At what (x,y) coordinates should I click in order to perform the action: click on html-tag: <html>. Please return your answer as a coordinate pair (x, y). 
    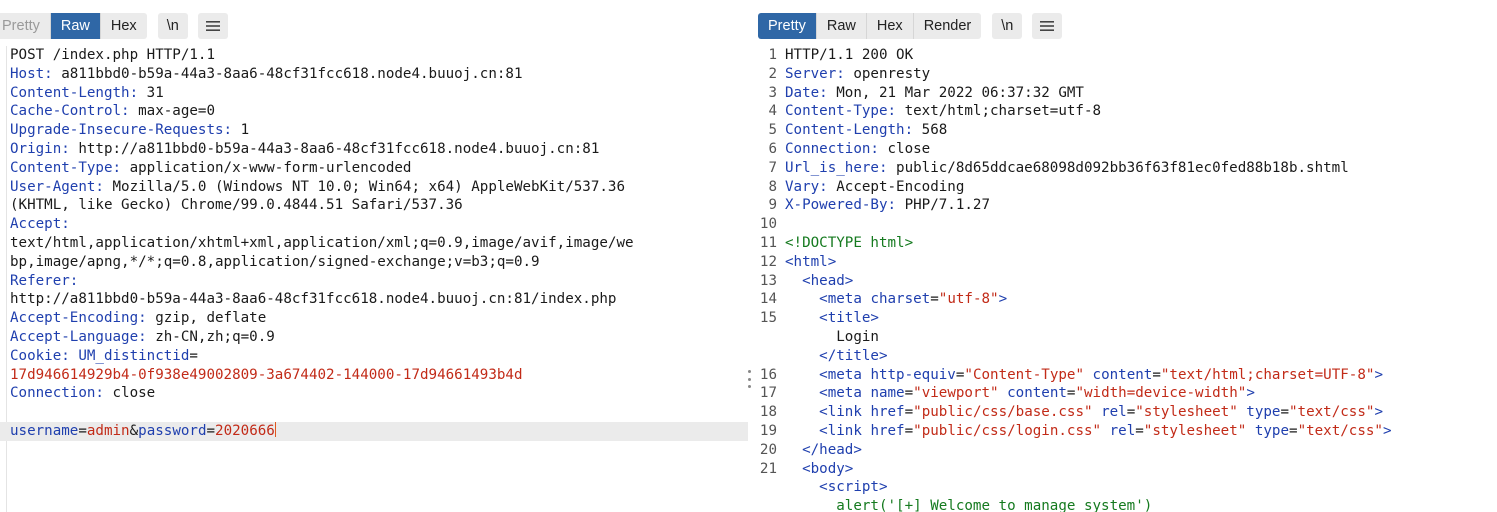
    Looking at the image, I should click on (811, 261).